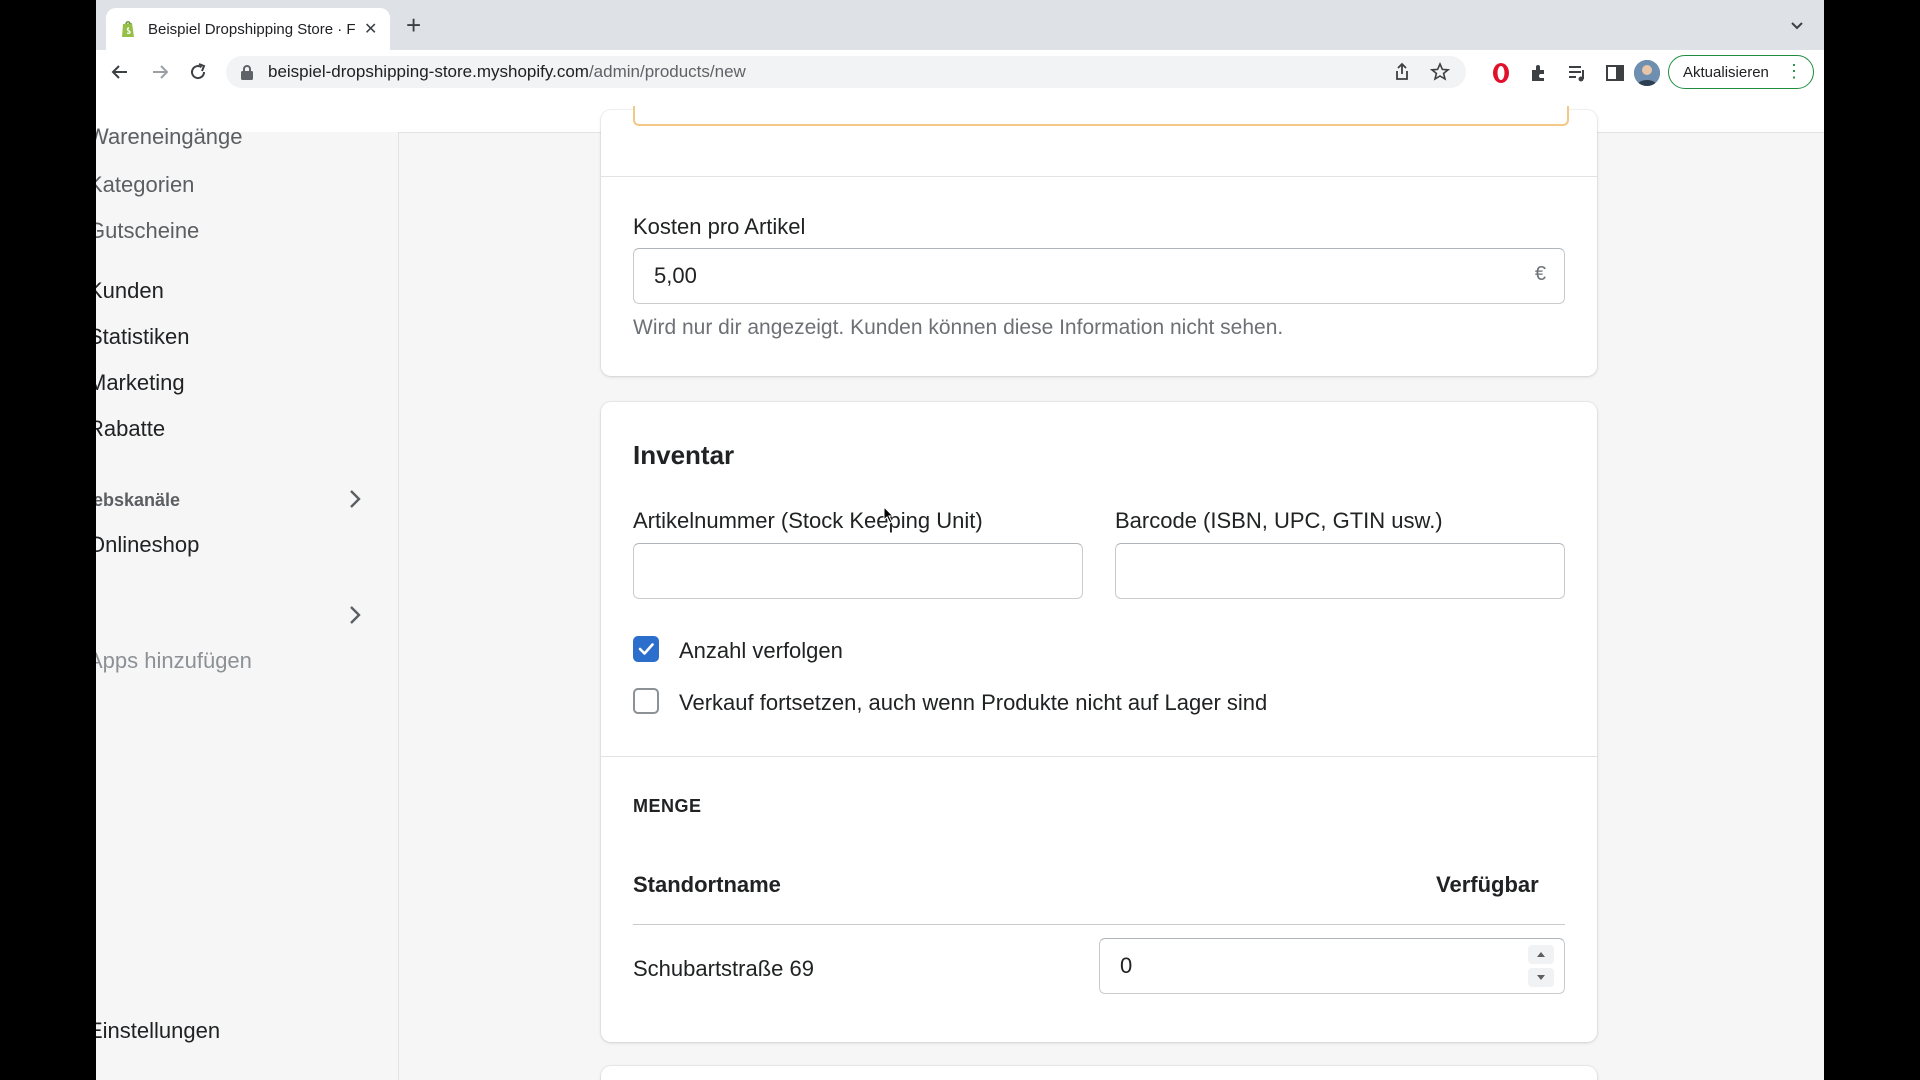 This screenshot has height=1080, width=1920. Describe the element at coordinates (675, 275) in the screenshot. I see `cost-per-item-value: 5,00` at that location.